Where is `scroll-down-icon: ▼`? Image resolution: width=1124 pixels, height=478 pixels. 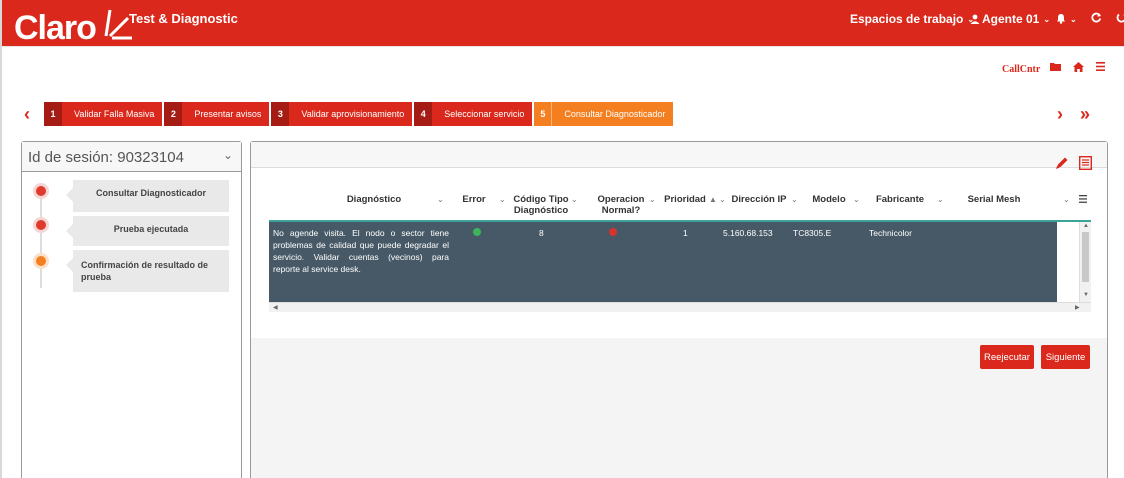 scroll-down-icon: ▼ is located at coordinates (1086, 295).